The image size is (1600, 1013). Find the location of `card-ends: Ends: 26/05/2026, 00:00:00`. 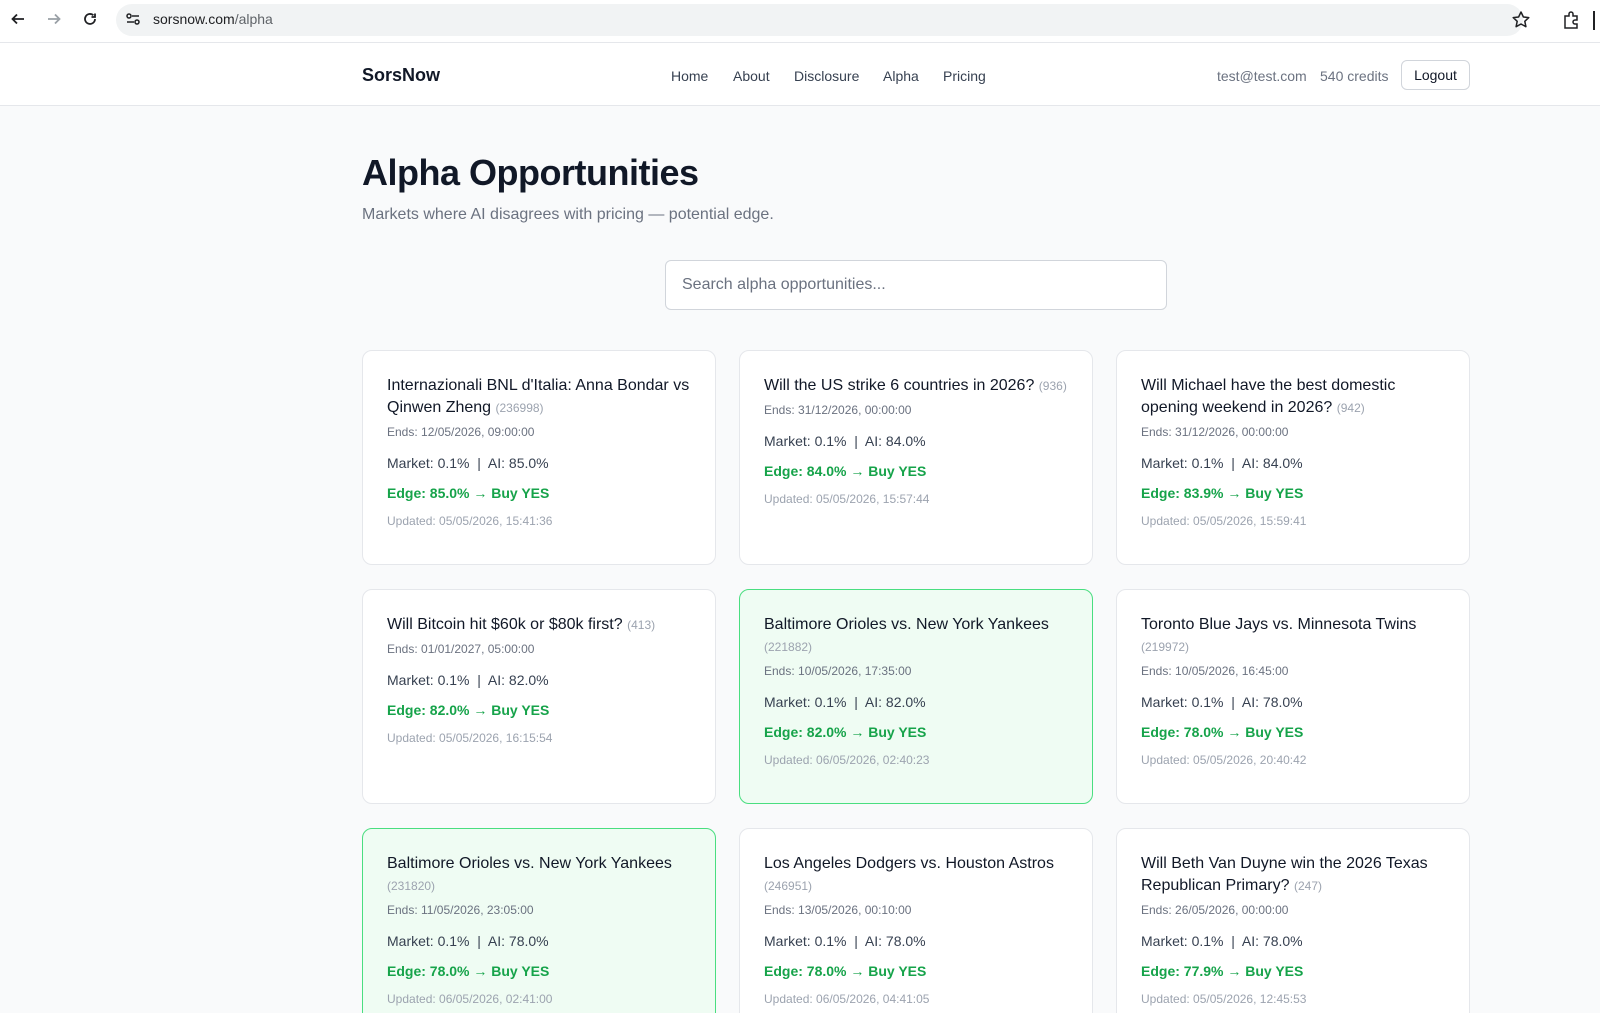

card-ends: Ends: 26/05/2026, 00:00:00 is located at coordinates (1215, 910).